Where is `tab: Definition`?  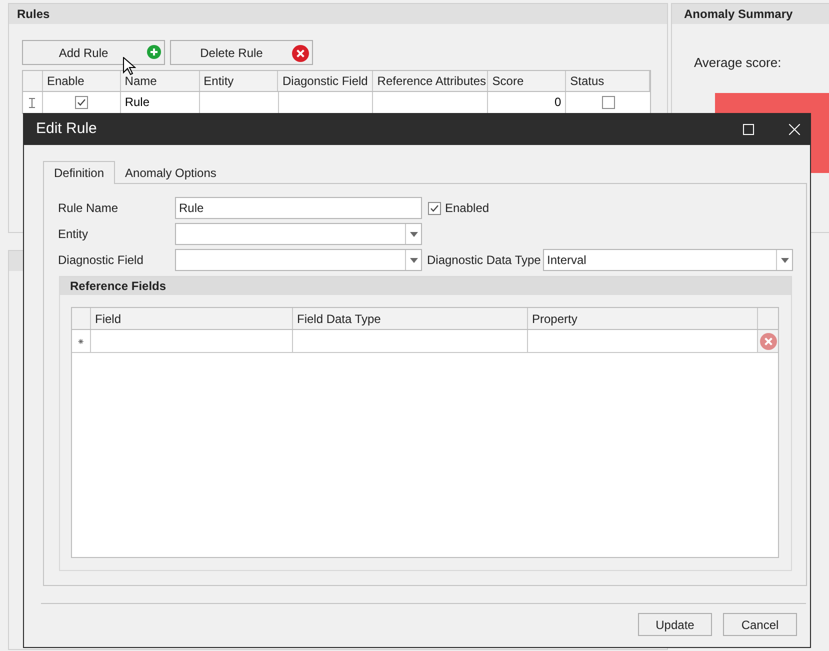 tab: Definition is located at coordinates (79, 172).